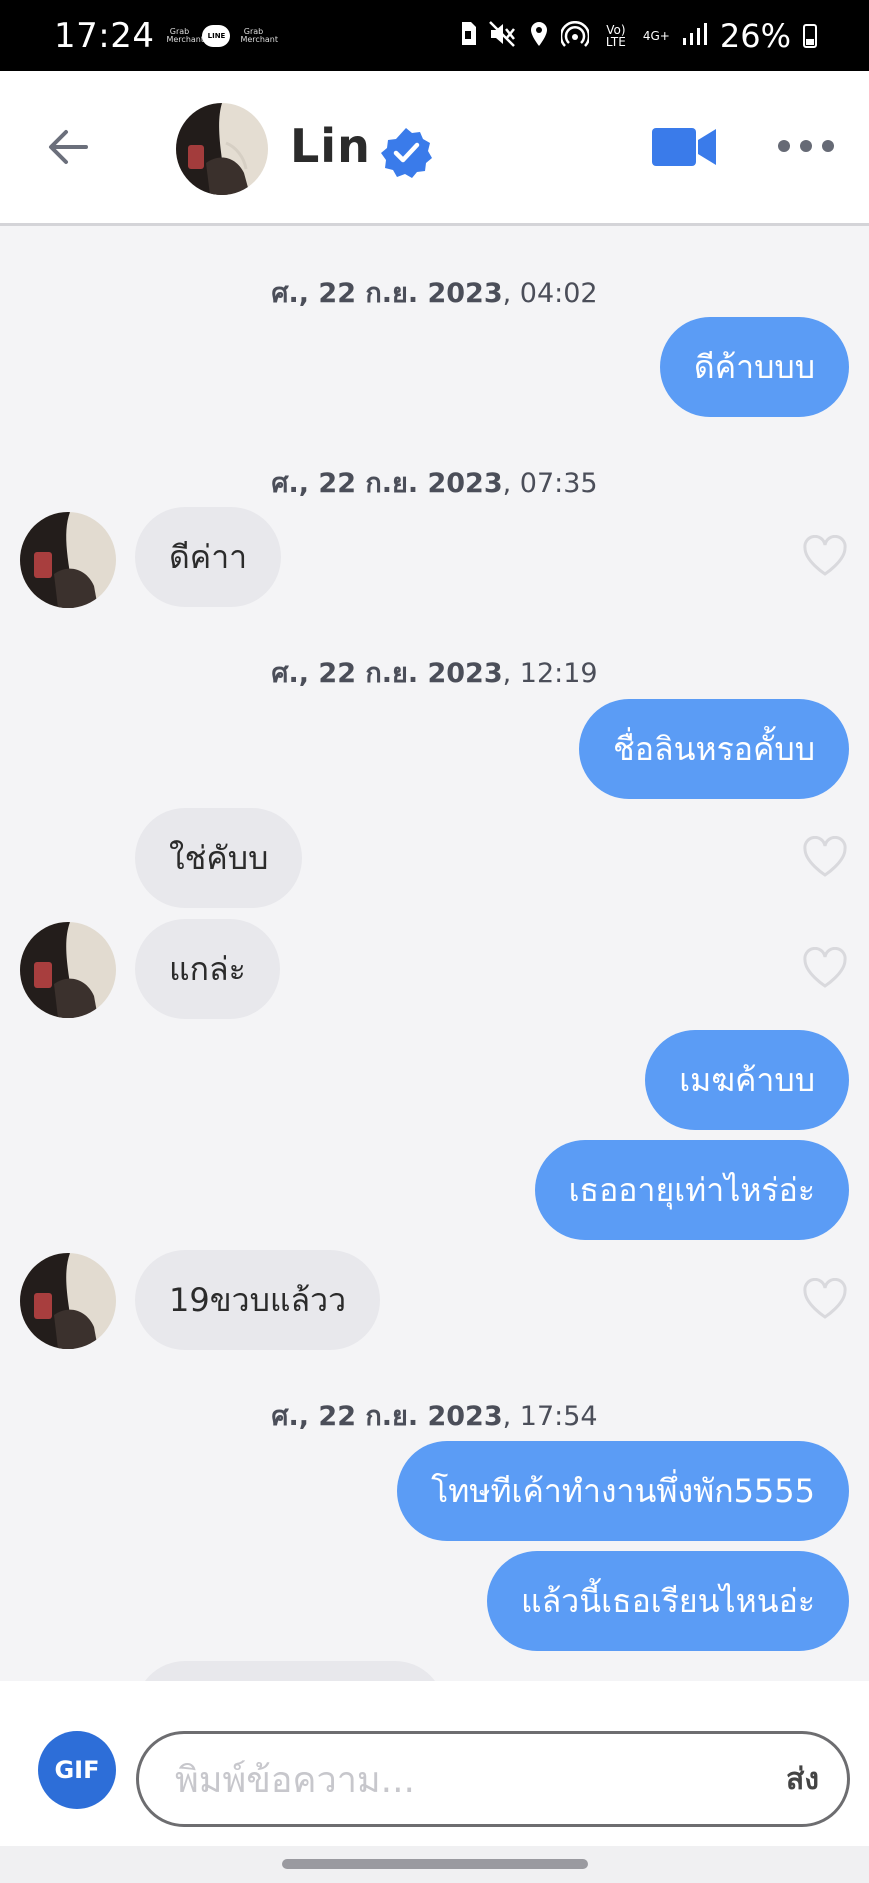  What do you see at coordinates (434, 673) in the screenshot?
I see `date-separator: ศ., 22 ก.ย. 2023, 12:19` at bounding box center [434, 673].